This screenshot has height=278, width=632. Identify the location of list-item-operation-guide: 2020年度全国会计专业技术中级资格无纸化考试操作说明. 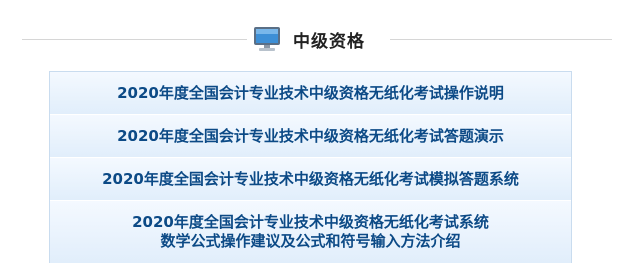
(310, 93).